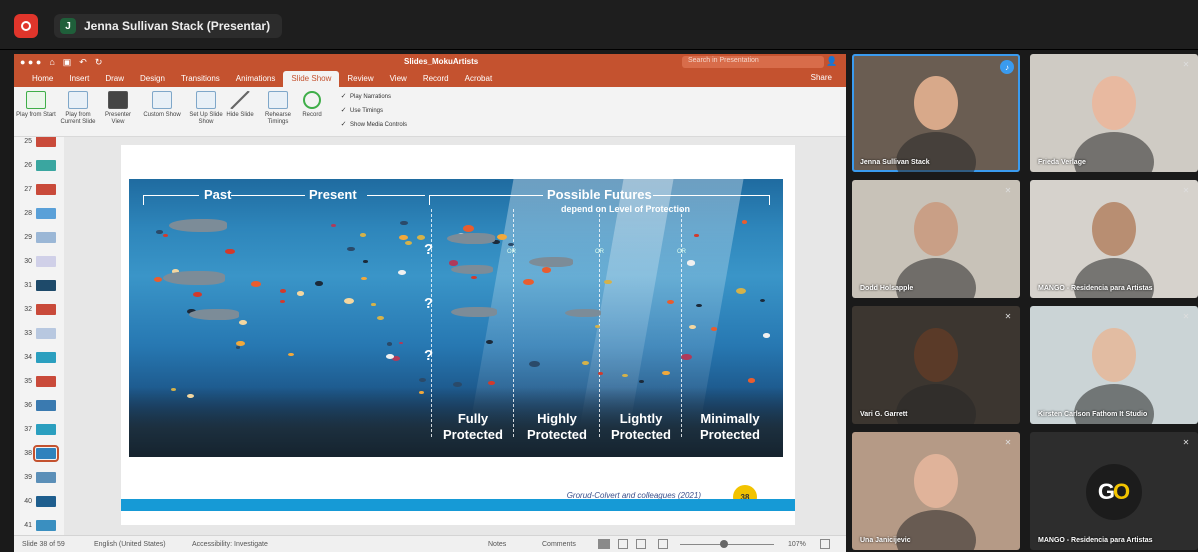 This screenshot has width=1198, height=552. What do you see at coordinates (1114, 113) in the screenshot?
I see `participant-tile: ✕ Frieda Verlage` at bounding box center [1114, 113].